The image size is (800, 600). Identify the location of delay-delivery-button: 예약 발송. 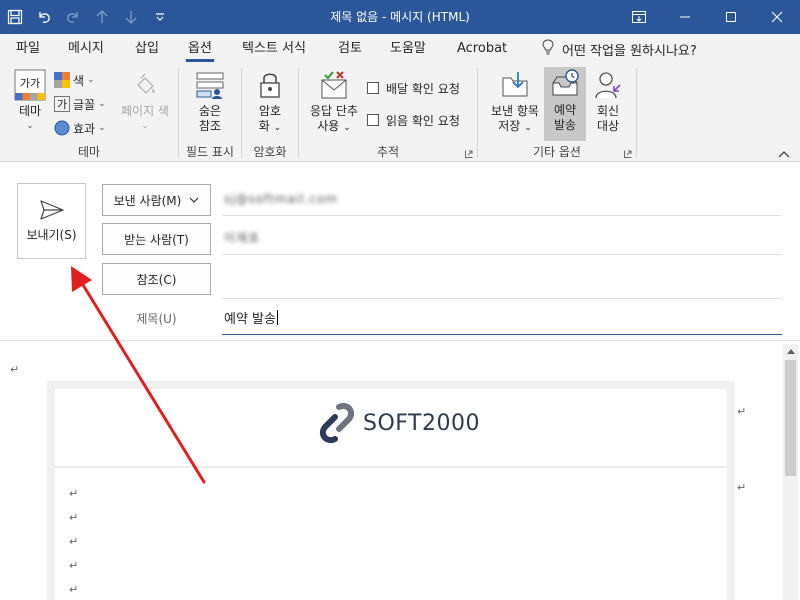
(565, 104).